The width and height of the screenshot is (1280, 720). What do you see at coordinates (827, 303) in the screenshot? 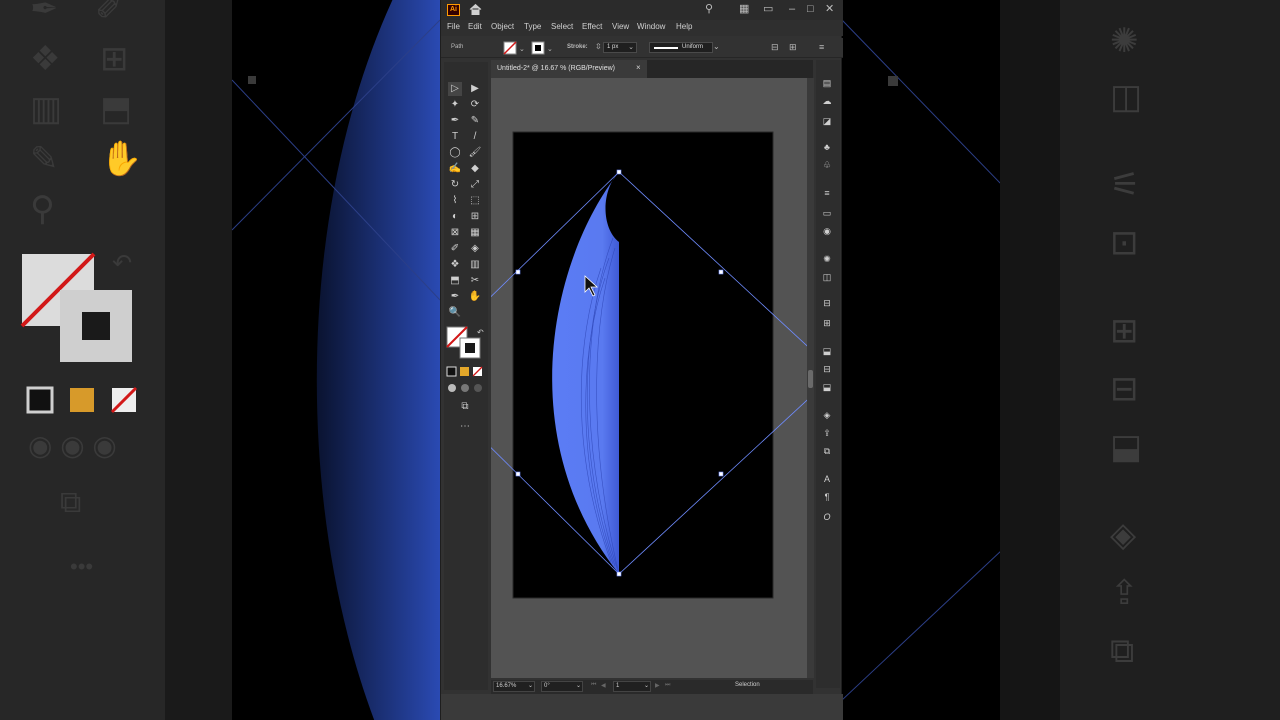
I see `align-icon: ⊟` at bounding box center [827, 303].